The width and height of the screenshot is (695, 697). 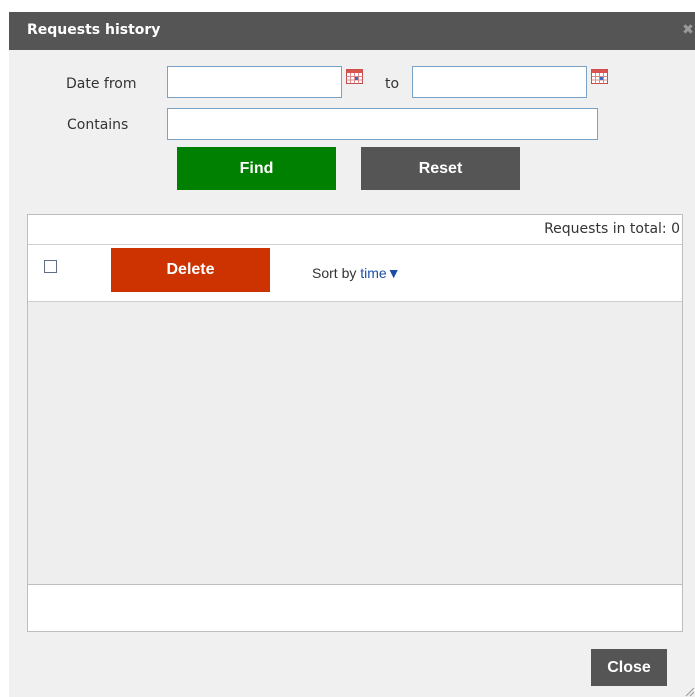 What do you see at coordinates (392, 84) in the screenshot?
I see `date-to-label: to` at bounding box center [392, 84].